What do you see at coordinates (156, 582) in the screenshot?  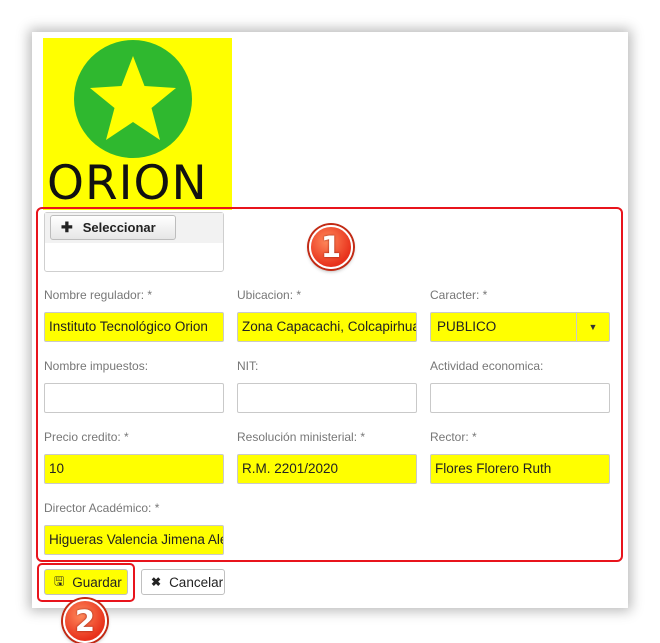 I see `close-icon: ✖` at bounding box center [156, 582].